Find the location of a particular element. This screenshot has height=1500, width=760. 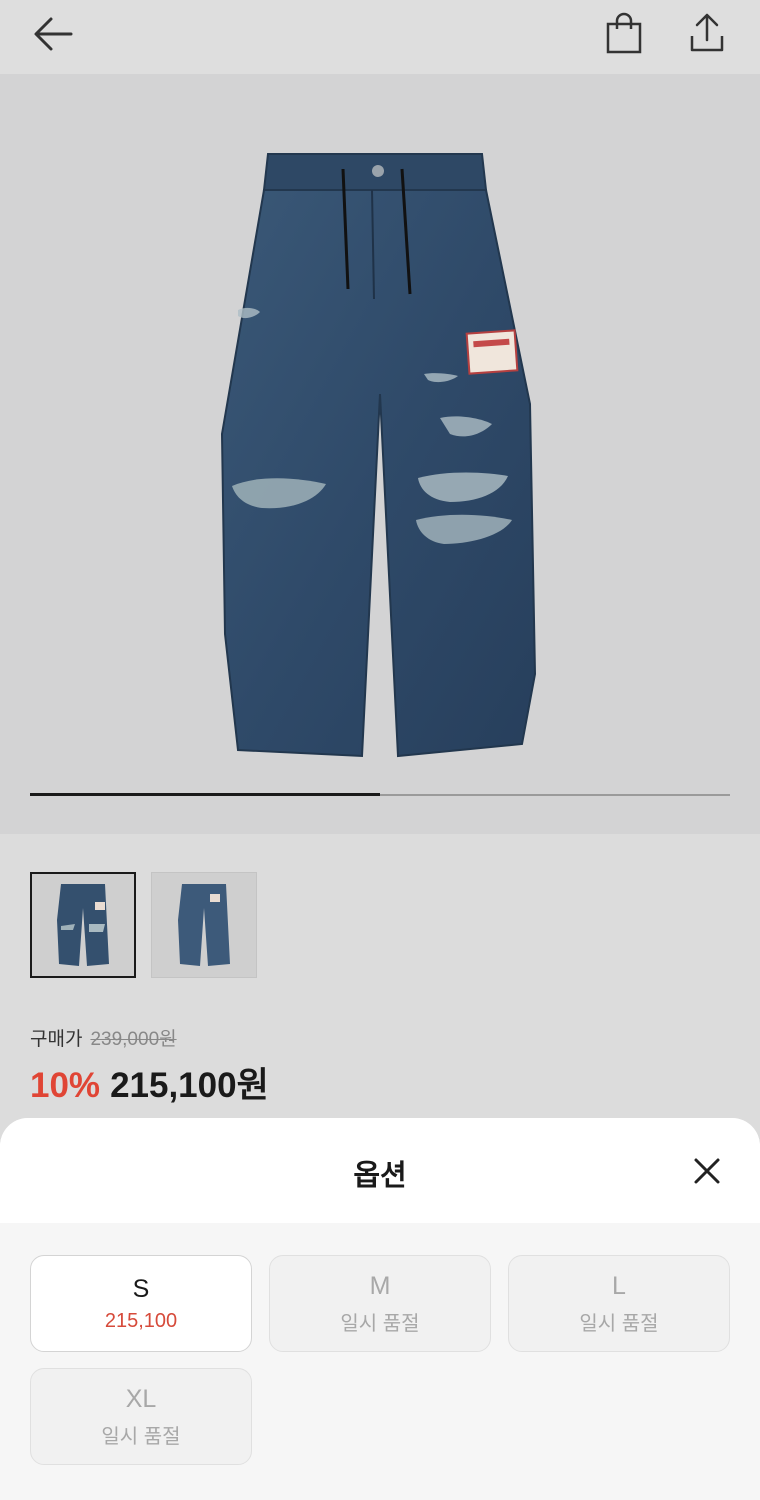

price-label-row: 구매가 239,000원 is located at coordinates (149, 1037).